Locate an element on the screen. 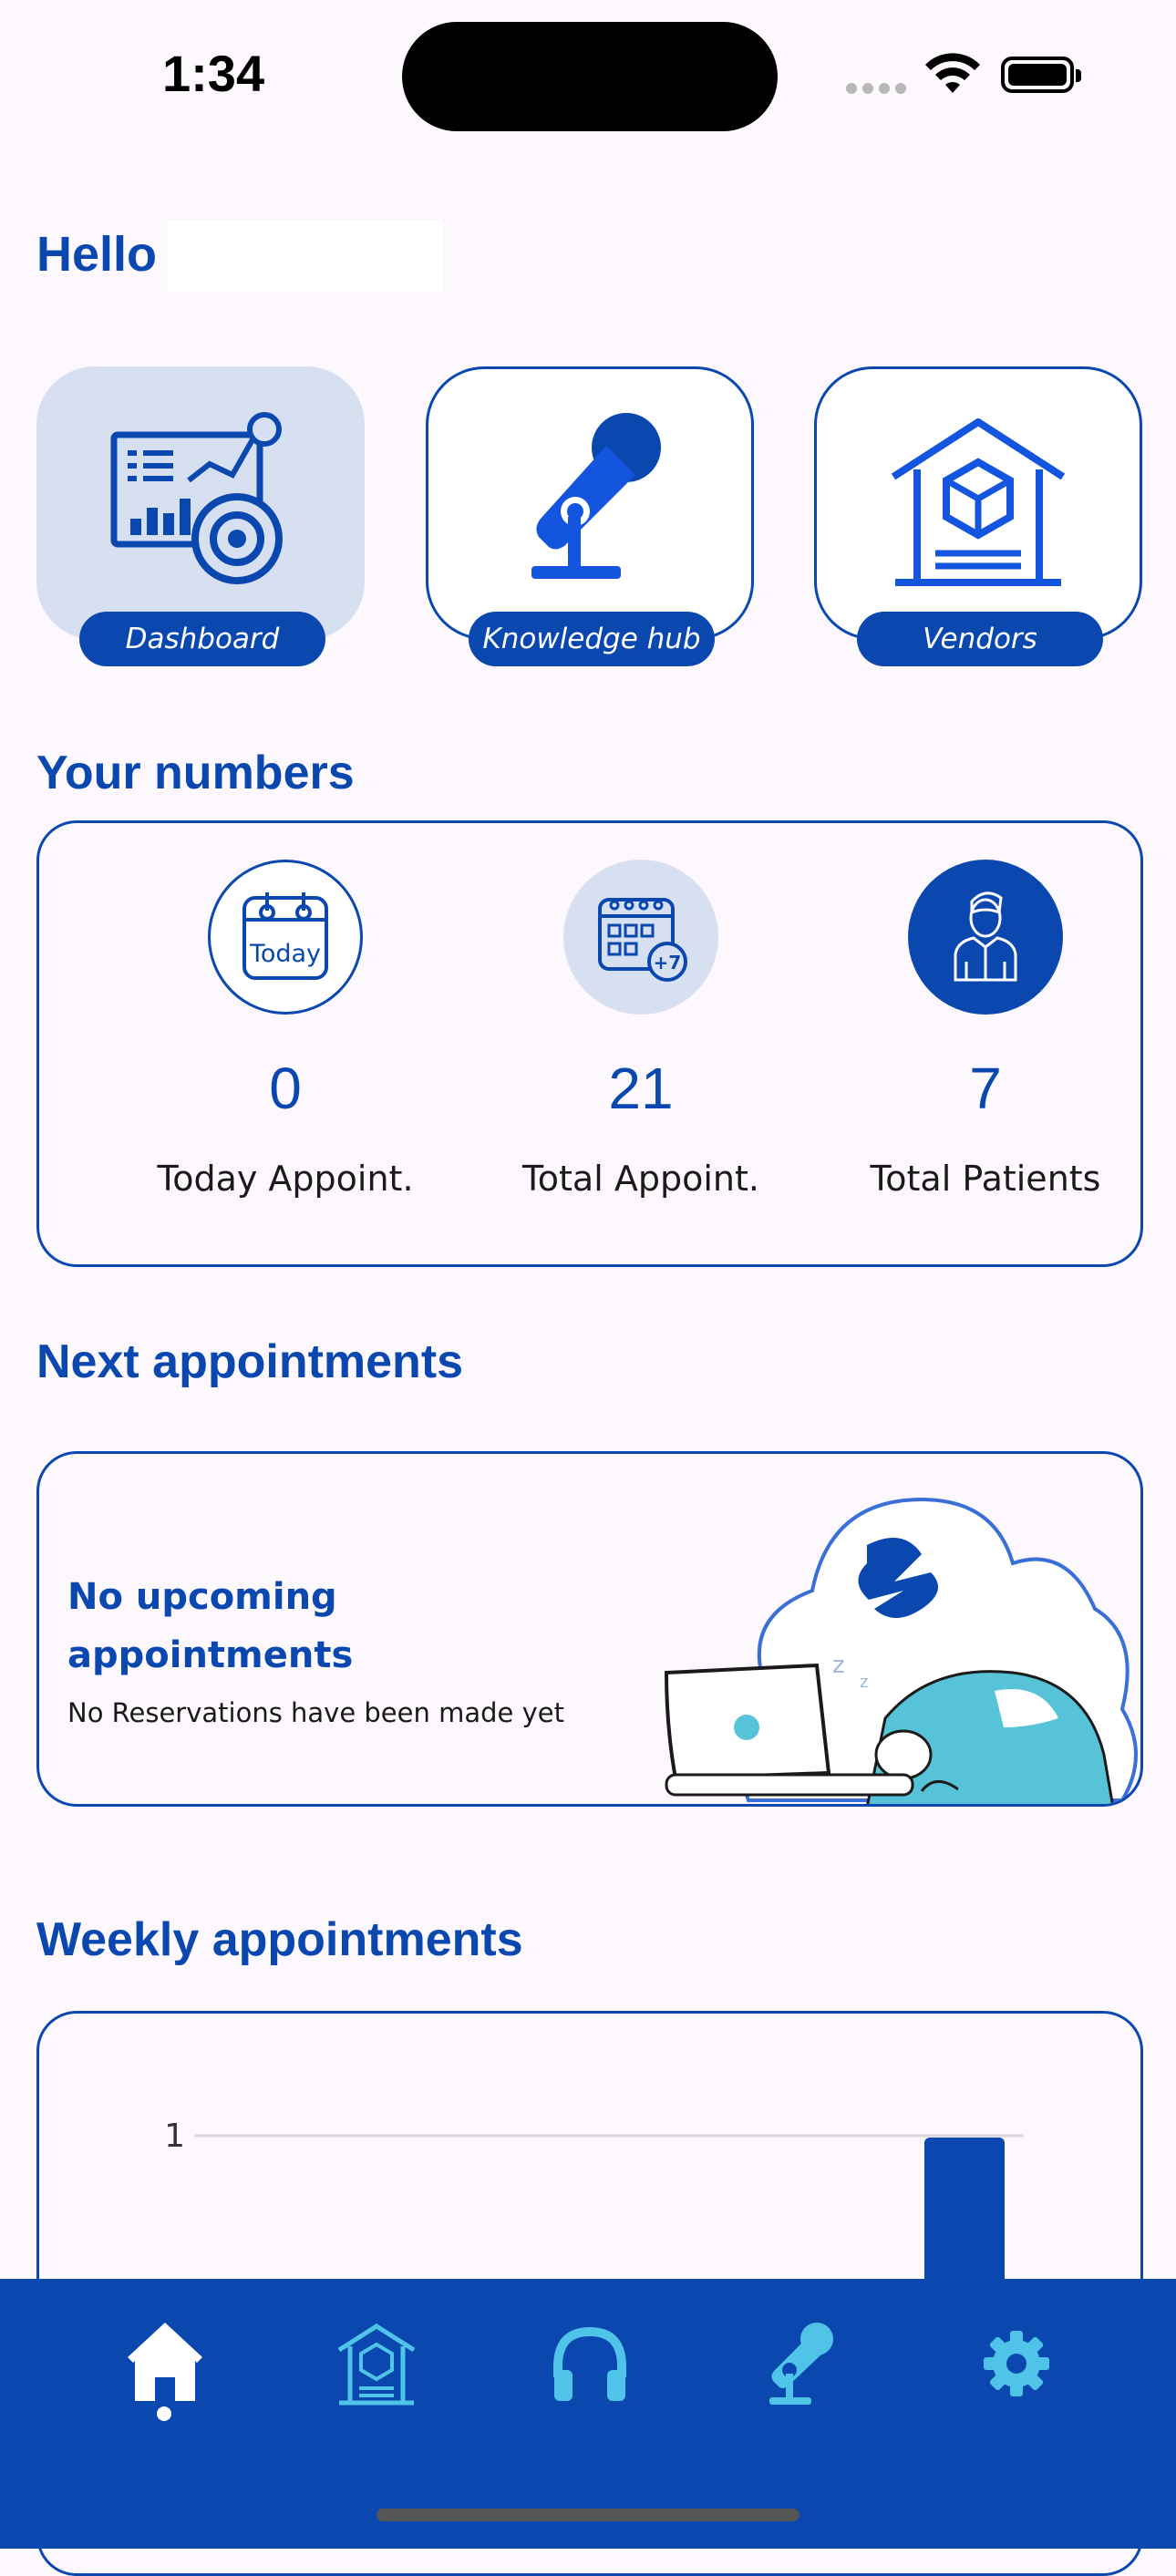  svg-text: +7 is located at coordinates (668, 963).